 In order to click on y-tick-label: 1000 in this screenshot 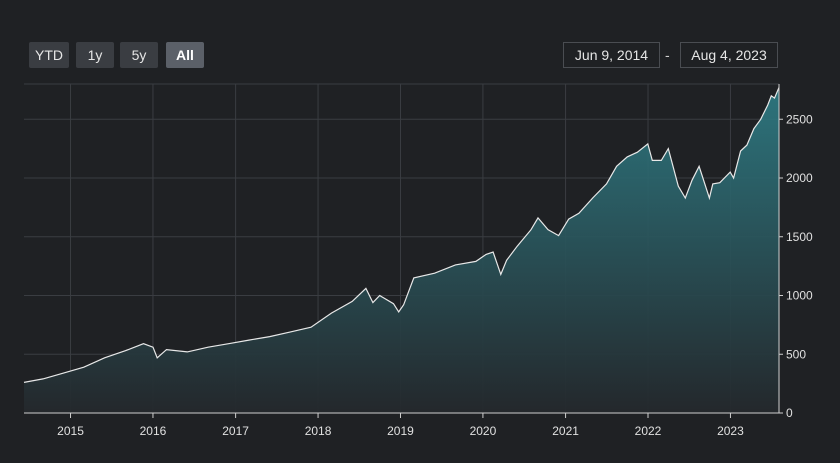, I will do `click(799, 296)`.